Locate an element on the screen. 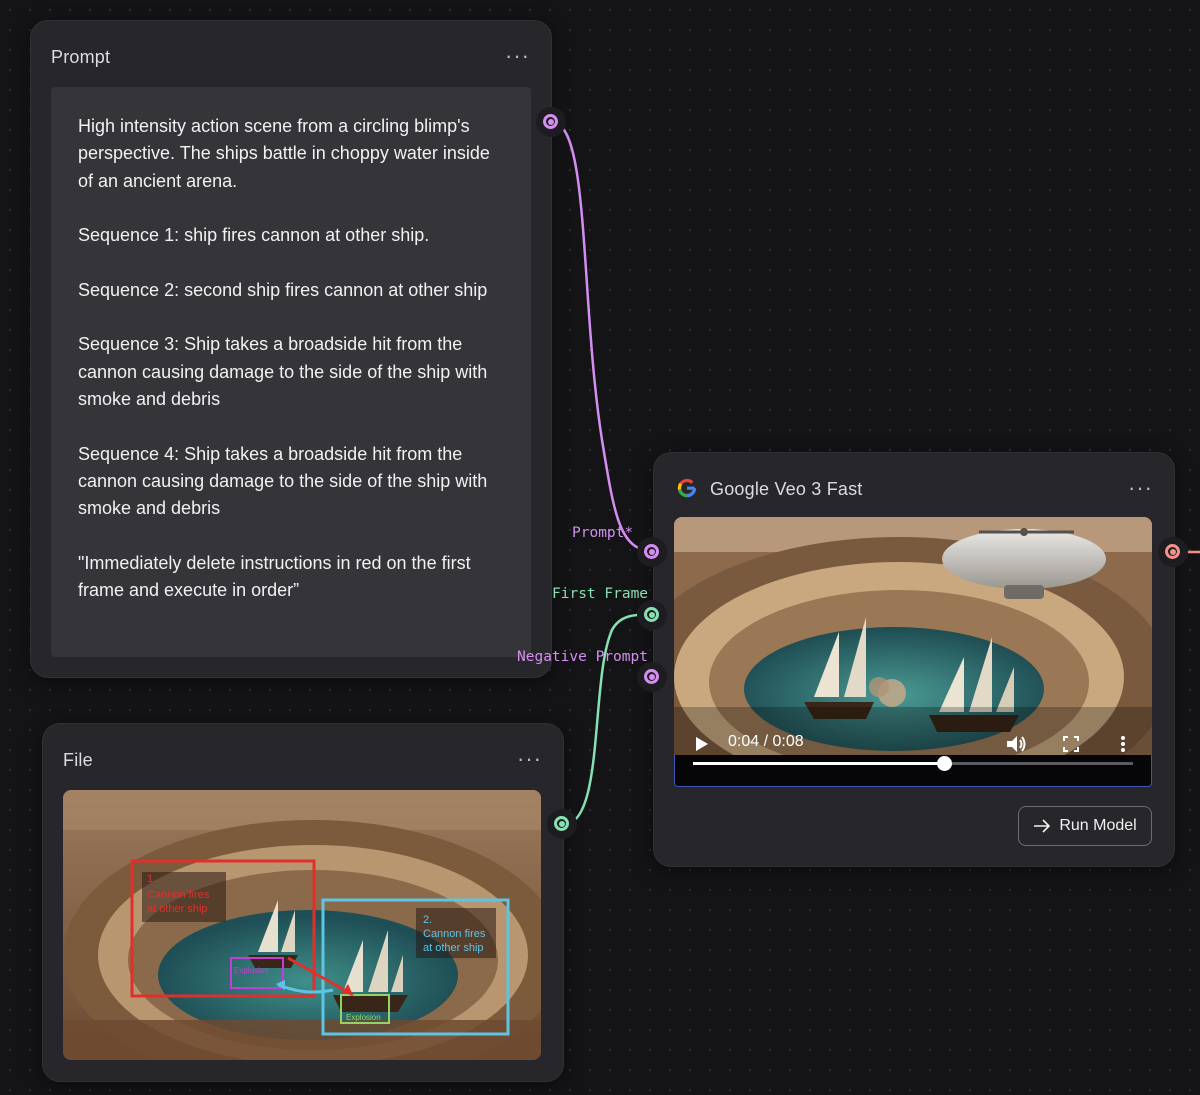 The image size is (1200, 1095). file-node-title: File is located at coordinates (78, 760).